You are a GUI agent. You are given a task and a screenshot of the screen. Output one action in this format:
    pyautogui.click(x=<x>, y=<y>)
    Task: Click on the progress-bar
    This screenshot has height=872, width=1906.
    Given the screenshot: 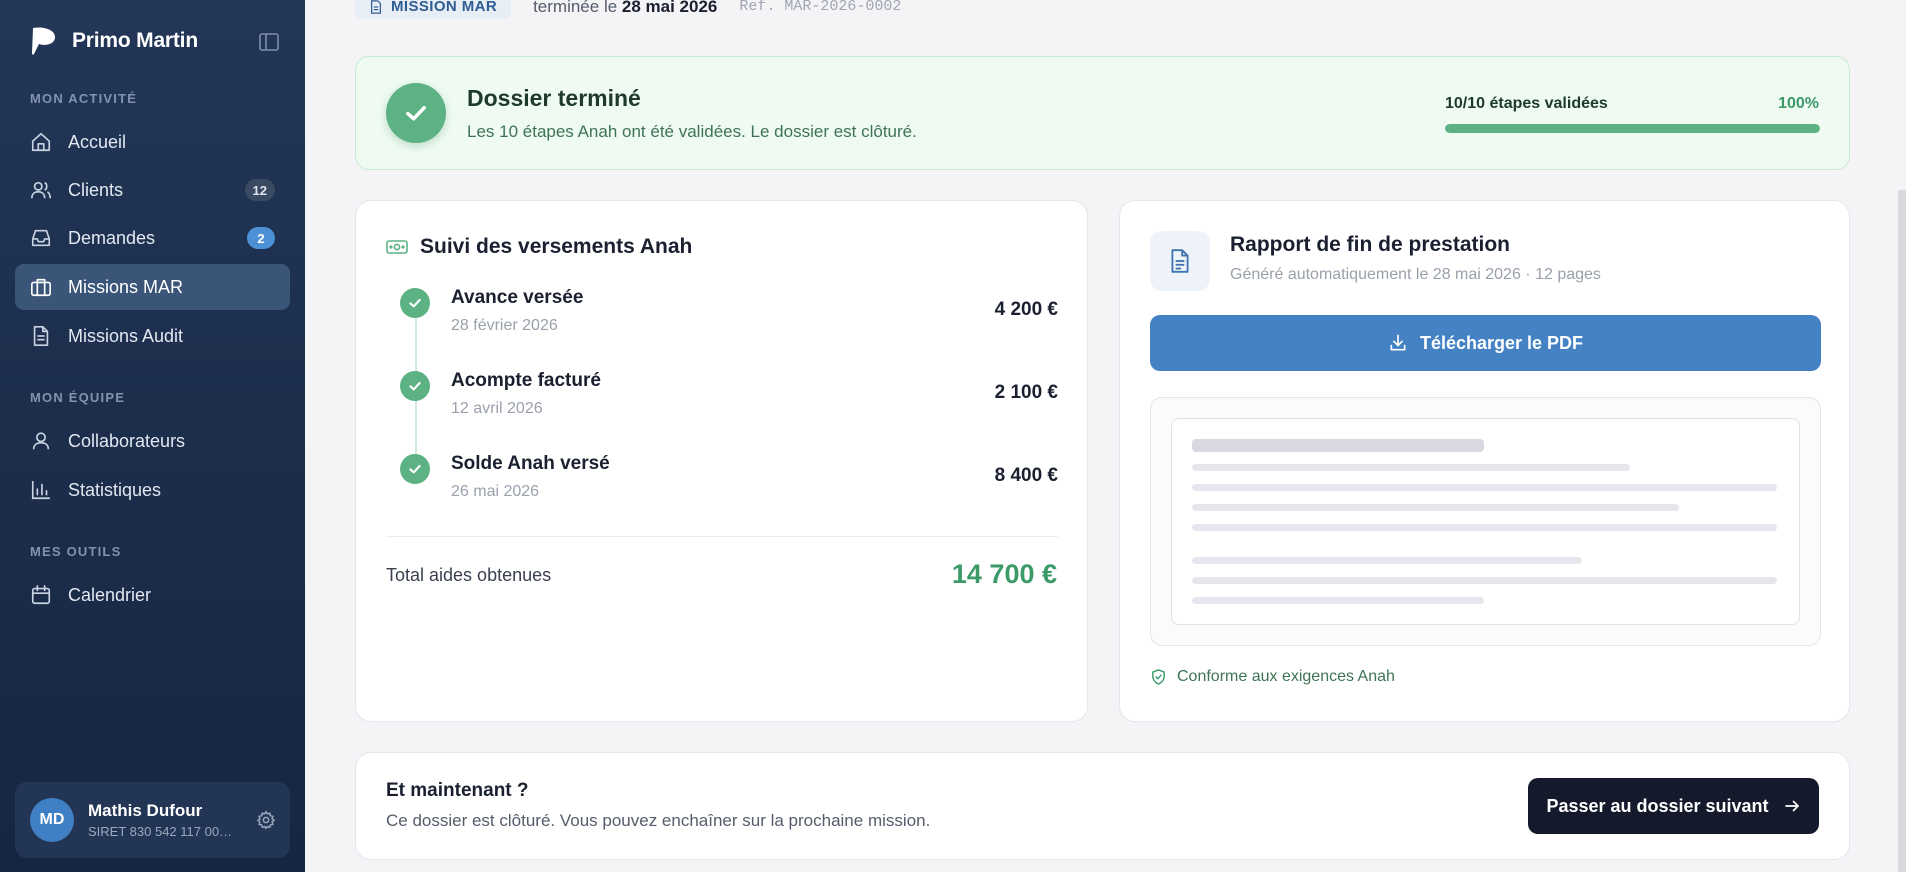 What is the action you would take?
    pyautogui.click(x=1632, y=128)
    